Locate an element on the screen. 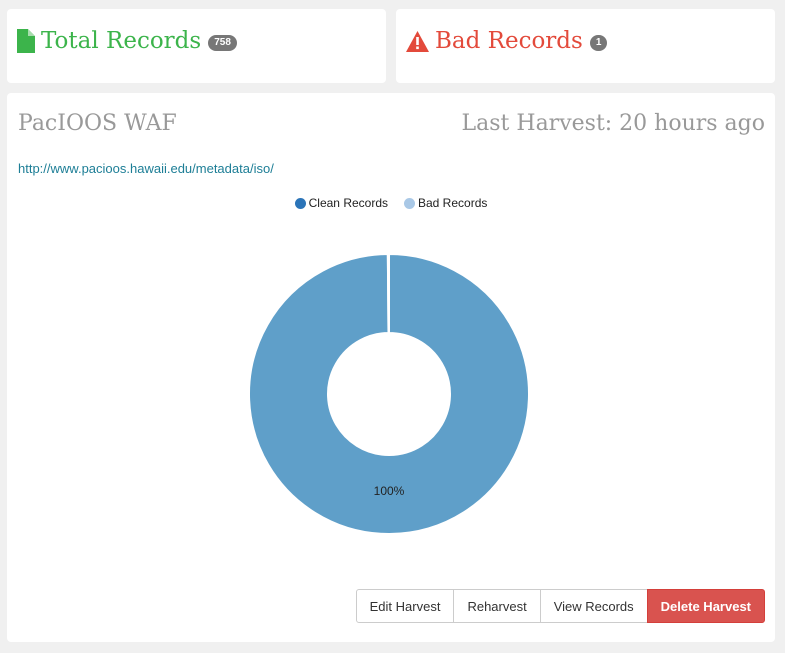 This screenshot has height=653, width=785. bad-records-label: Bad Records is located at coordinates (509, 41).